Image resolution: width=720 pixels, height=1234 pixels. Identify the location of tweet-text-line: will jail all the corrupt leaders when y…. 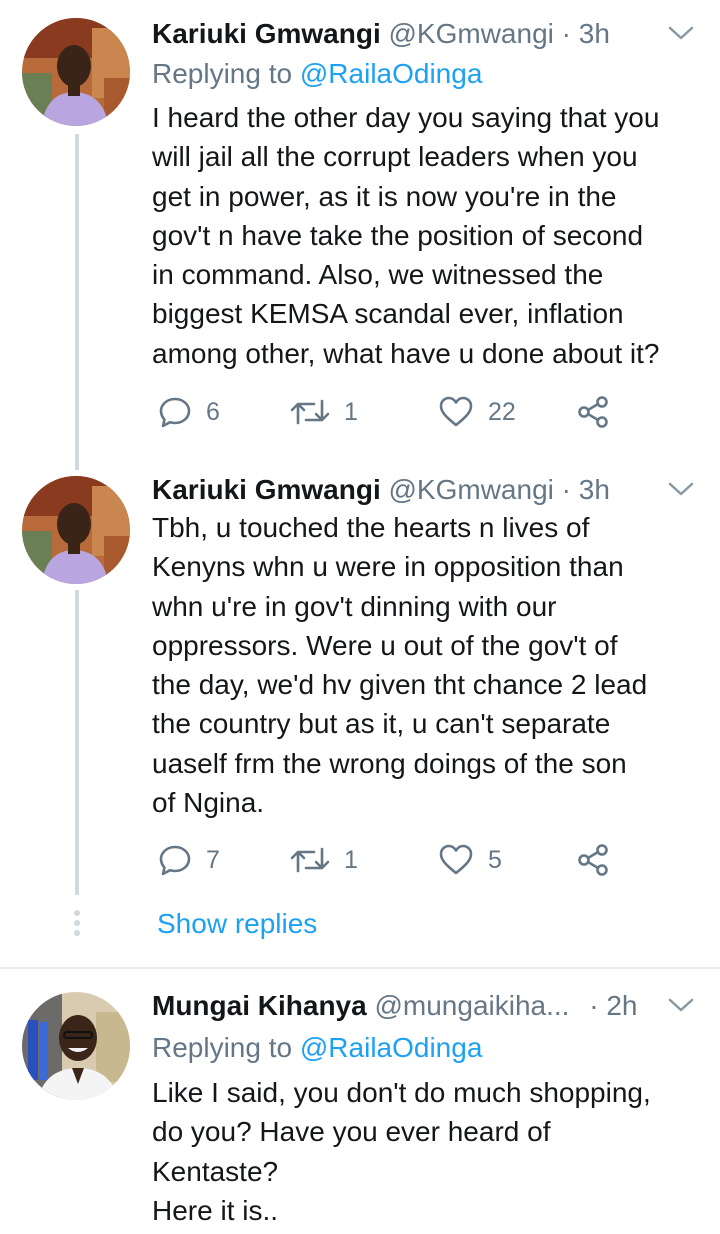
(395, 157).